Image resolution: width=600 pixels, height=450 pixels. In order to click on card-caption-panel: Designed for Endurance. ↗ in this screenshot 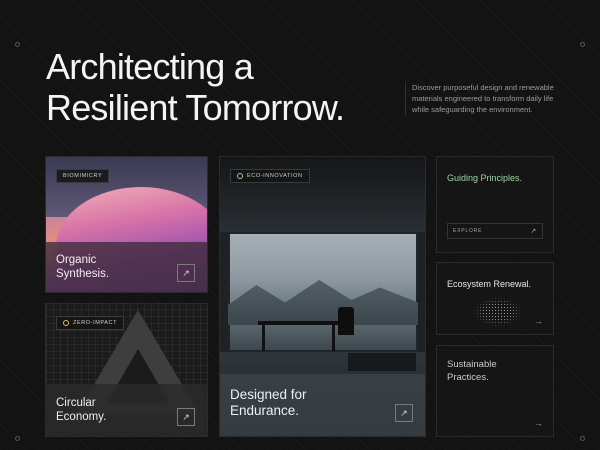, I will do `click(322, 405)`.